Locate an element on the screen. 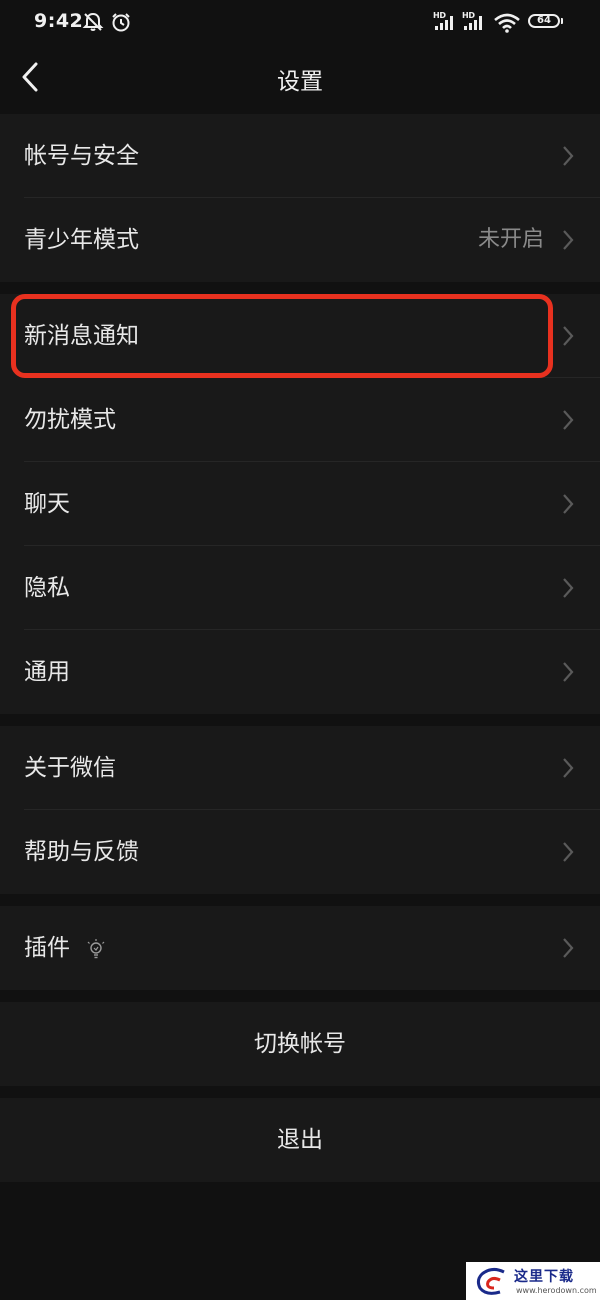 This screenshot has width=600, height=1300. settings-item-plugins: 插件 is located at coordinates (300, 948).